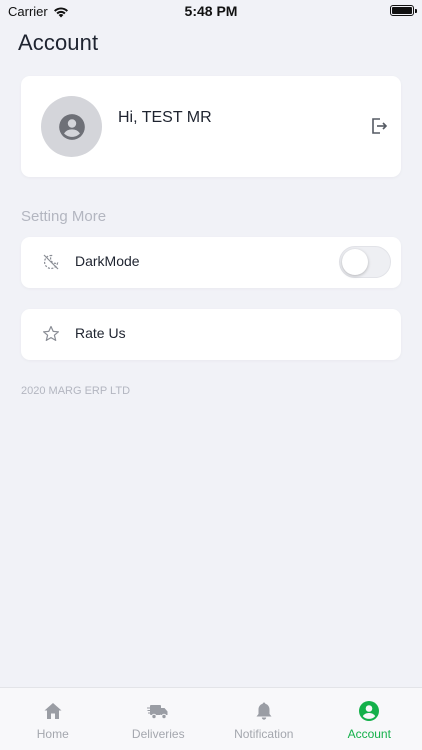 The image size is (422, 750). I want to click on dark-mode-toggle, so click(365, 262).